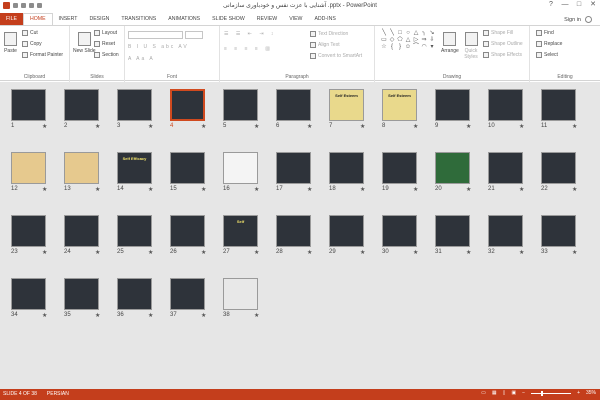 This screenshot has width=600, height=400. Describe the element at coordinates (228, 19) in the screenshot. I see `tab-slide-show: SLIDE SHOW` at that location.